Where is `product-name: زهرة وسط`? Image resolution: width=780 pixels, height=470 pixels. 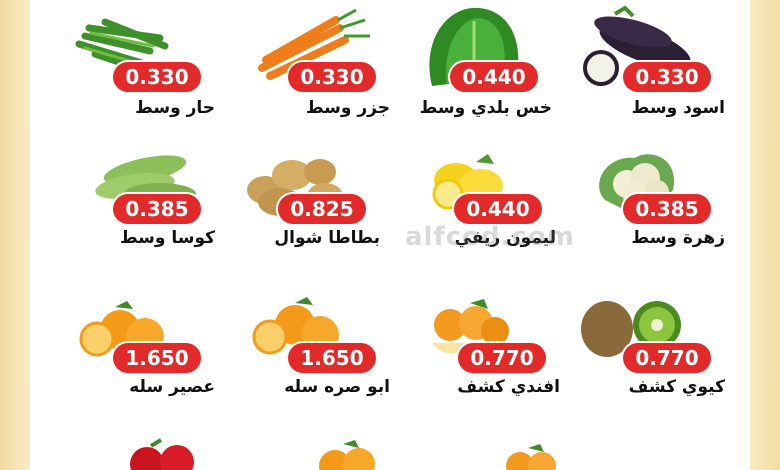
product-name: زهرة وسط is located at coordinates (678, 238).